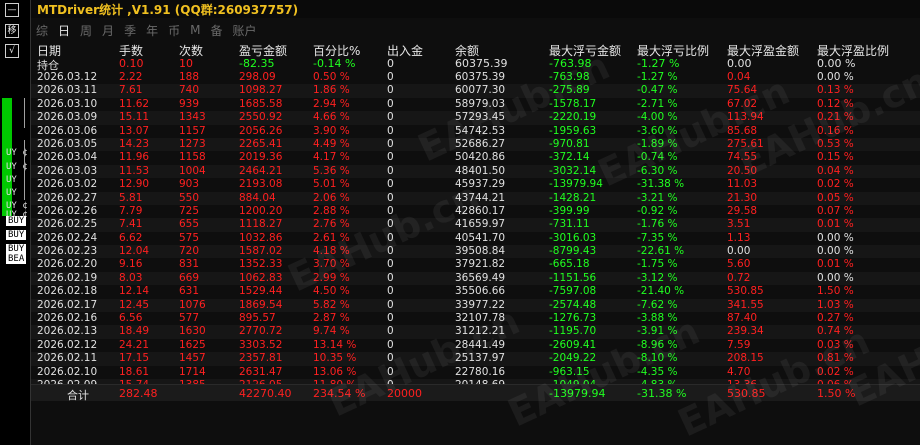  What do you see at coordinates (67, 157) in the screenshot?
I see `cell-col-0: 2026.03.04` at bounding box center [67, 157].